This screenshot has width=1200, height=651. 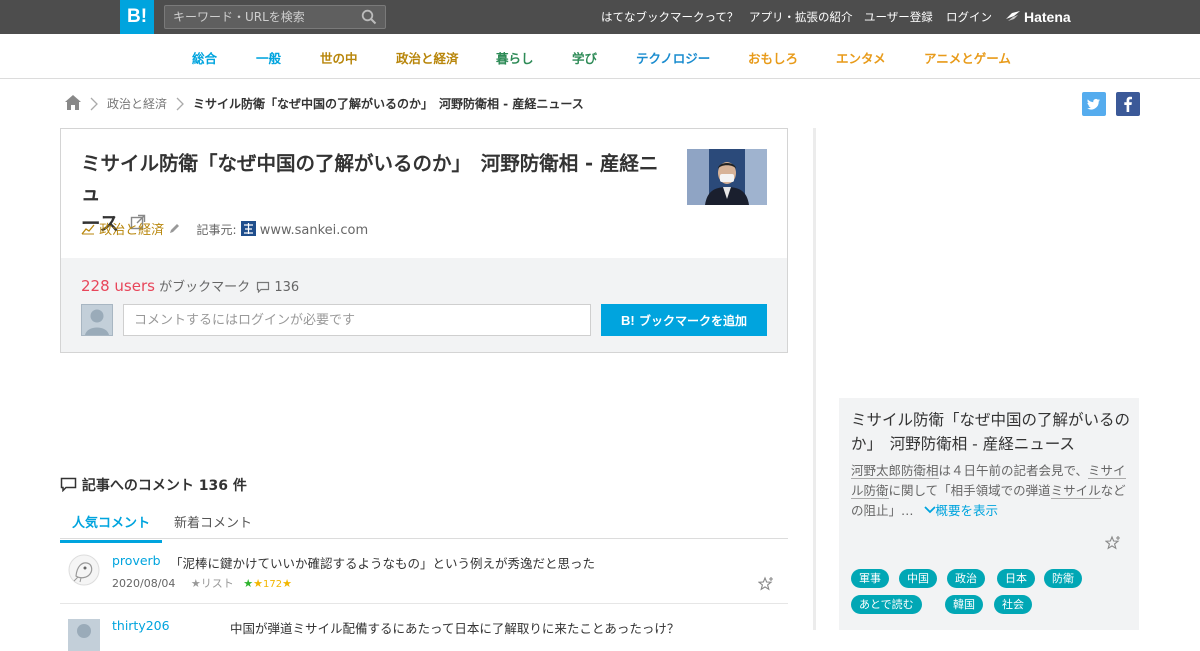 I want to click on search-box, so click(x=275, y=17).